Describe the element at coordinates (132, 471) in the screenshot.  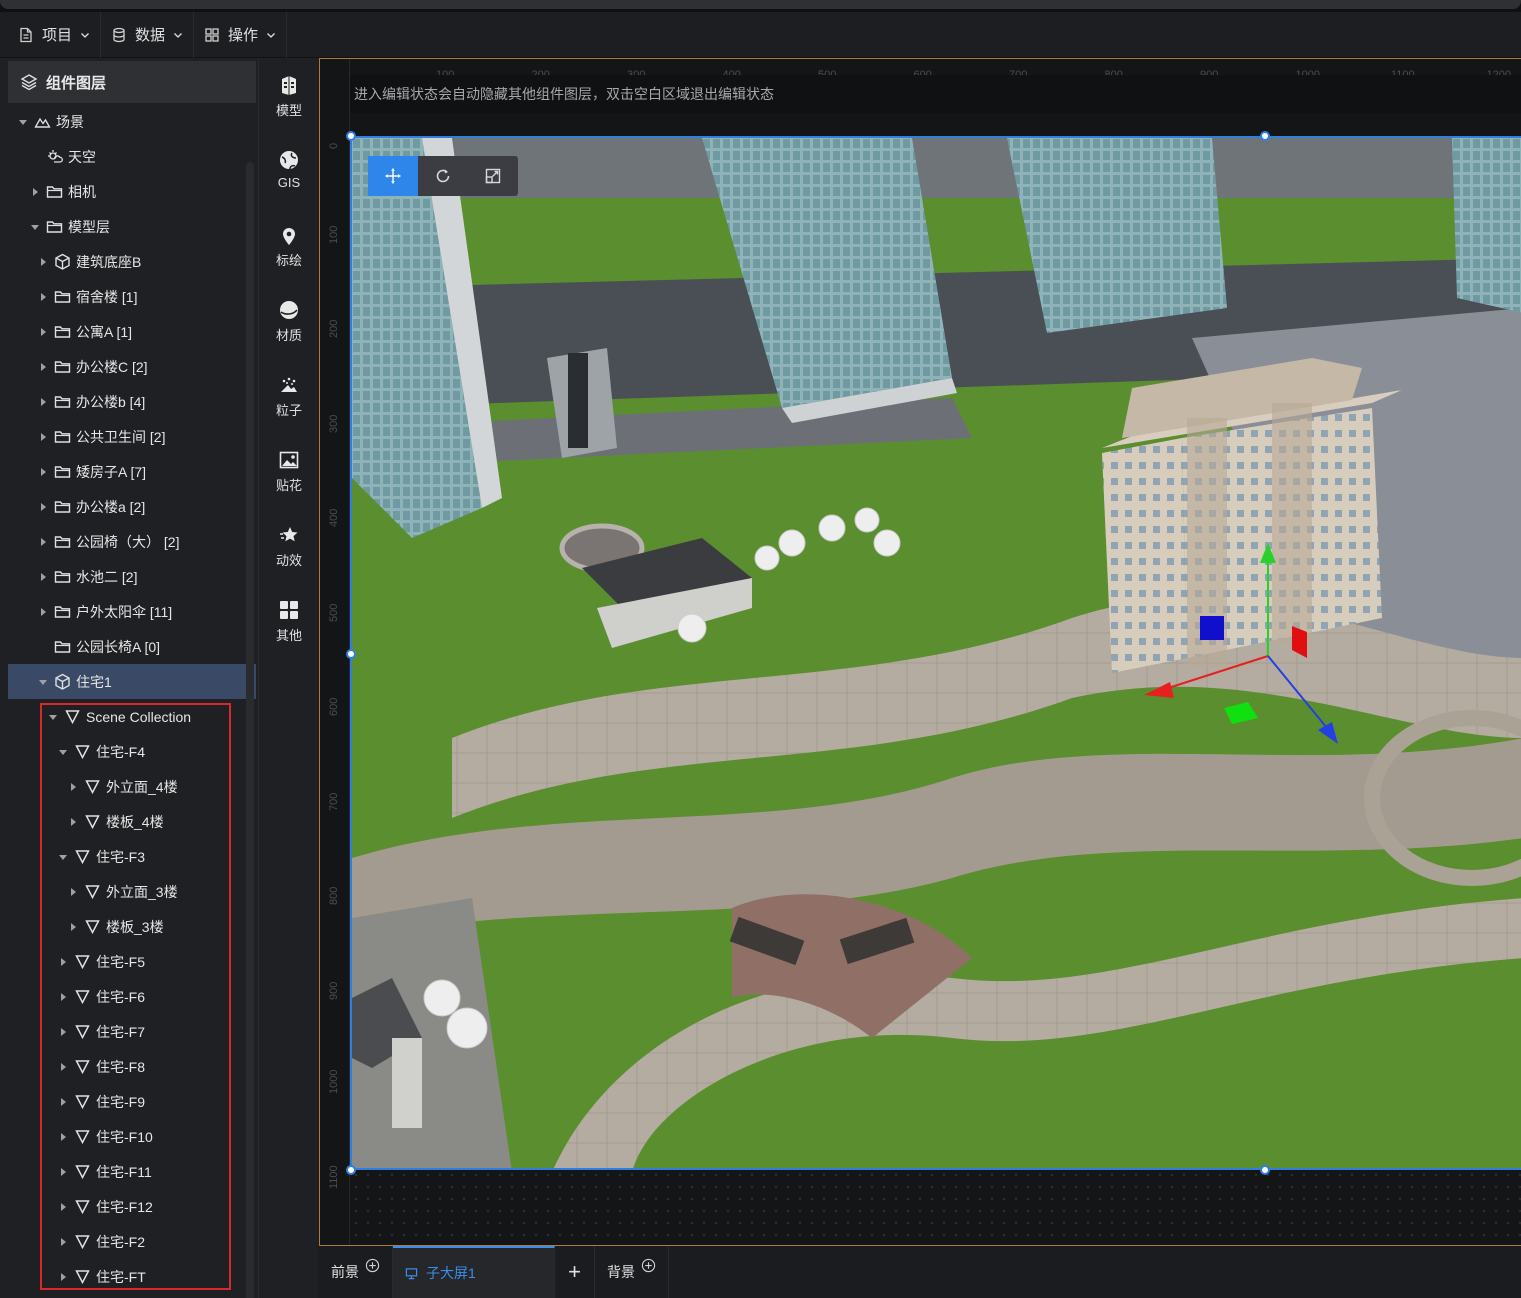
I see `layer-tree-row: 矮房子A [7]` at that location.